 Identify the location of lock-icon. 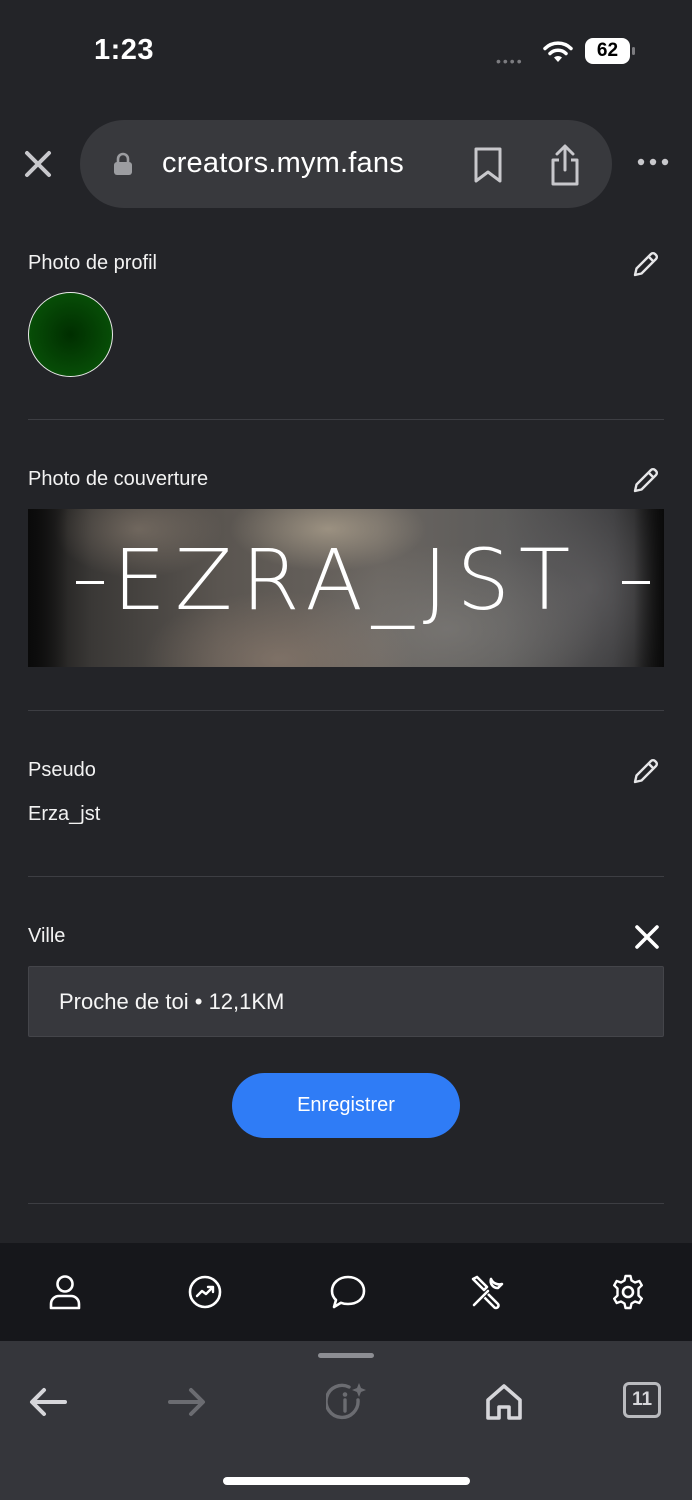
(123, 163).